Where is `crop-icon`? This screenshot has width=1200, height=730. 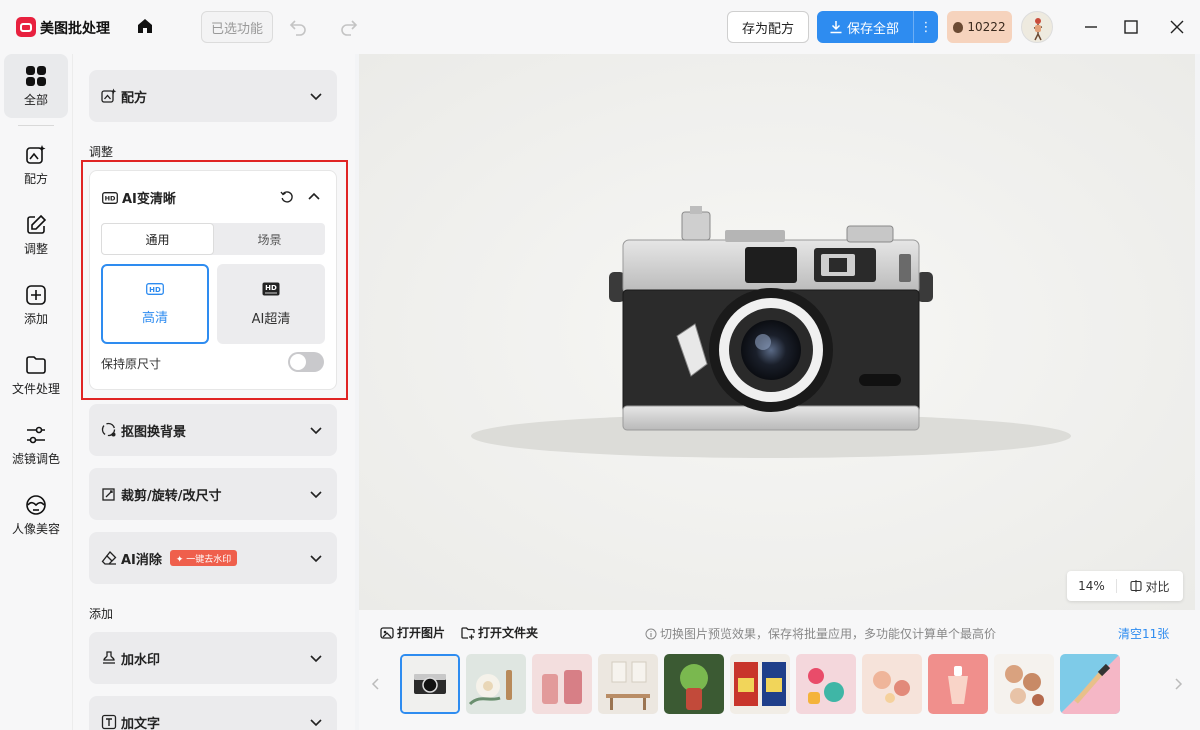
crop-icon is located at coordinates (108, 494).